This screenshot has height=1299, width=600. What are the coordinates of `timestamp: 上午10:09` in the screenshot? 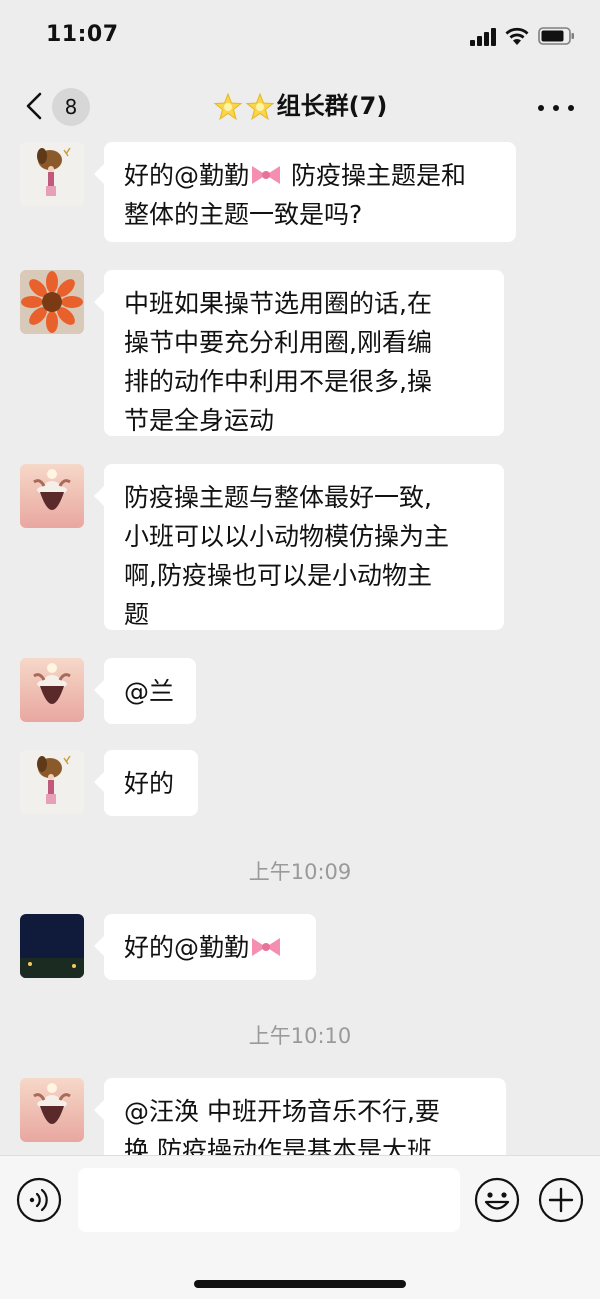 It's located at (300, 872).